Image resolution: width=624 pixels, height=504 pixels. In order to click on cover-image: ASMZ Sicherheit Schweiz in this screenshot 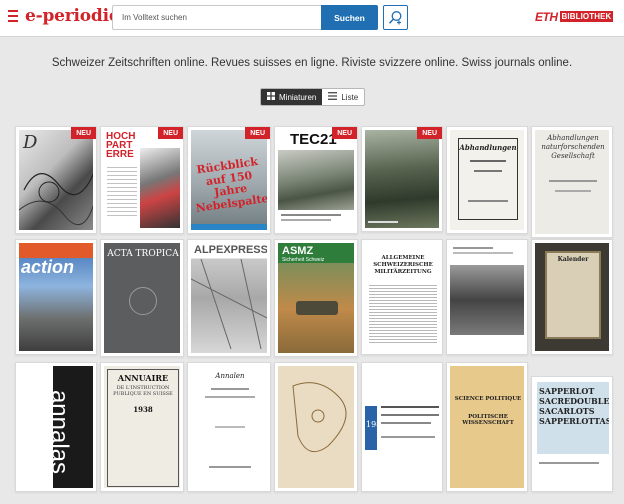, I will do `click(316, 298)`.